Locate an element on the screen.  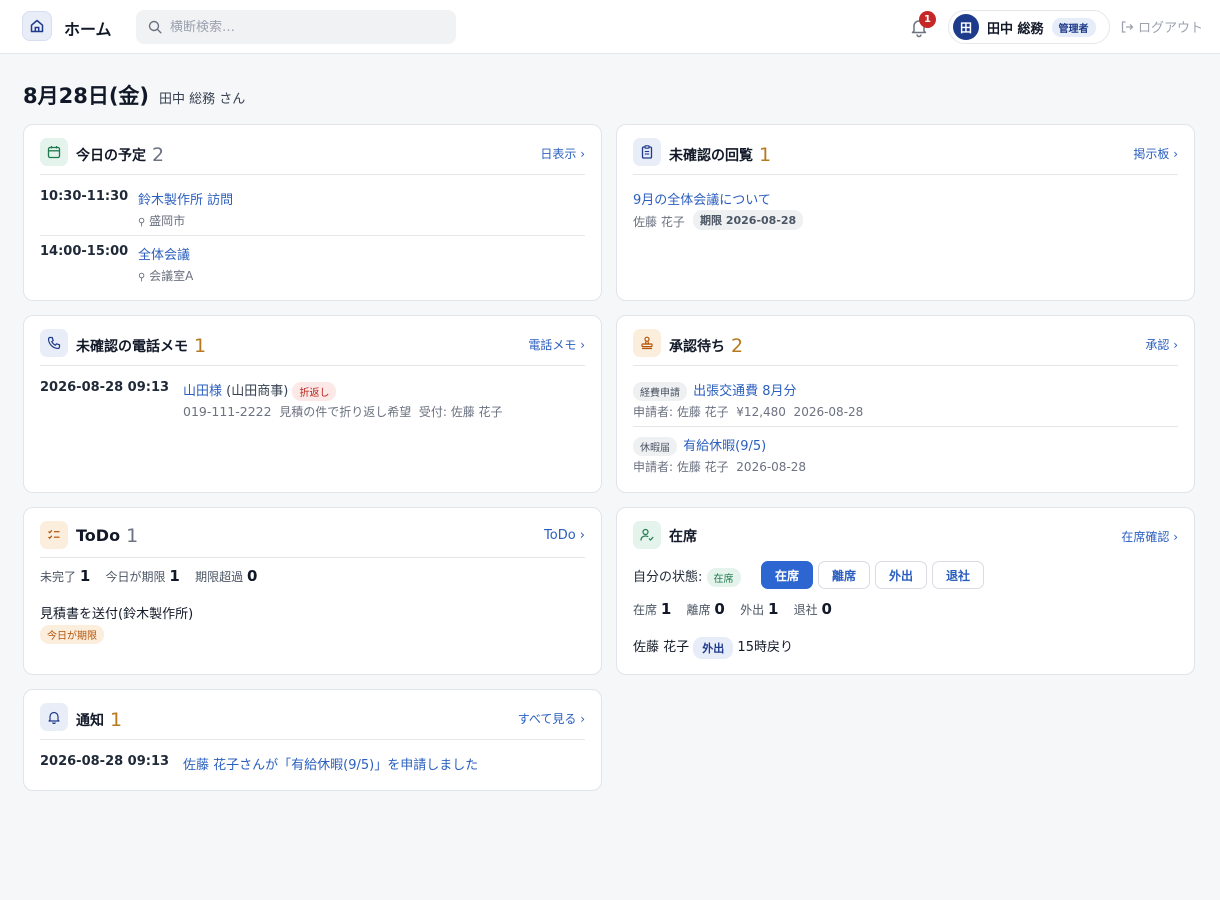
presence-stats: 在席 1 離席 0 外出 1 退社 0 is located at coordinates (732, 609).